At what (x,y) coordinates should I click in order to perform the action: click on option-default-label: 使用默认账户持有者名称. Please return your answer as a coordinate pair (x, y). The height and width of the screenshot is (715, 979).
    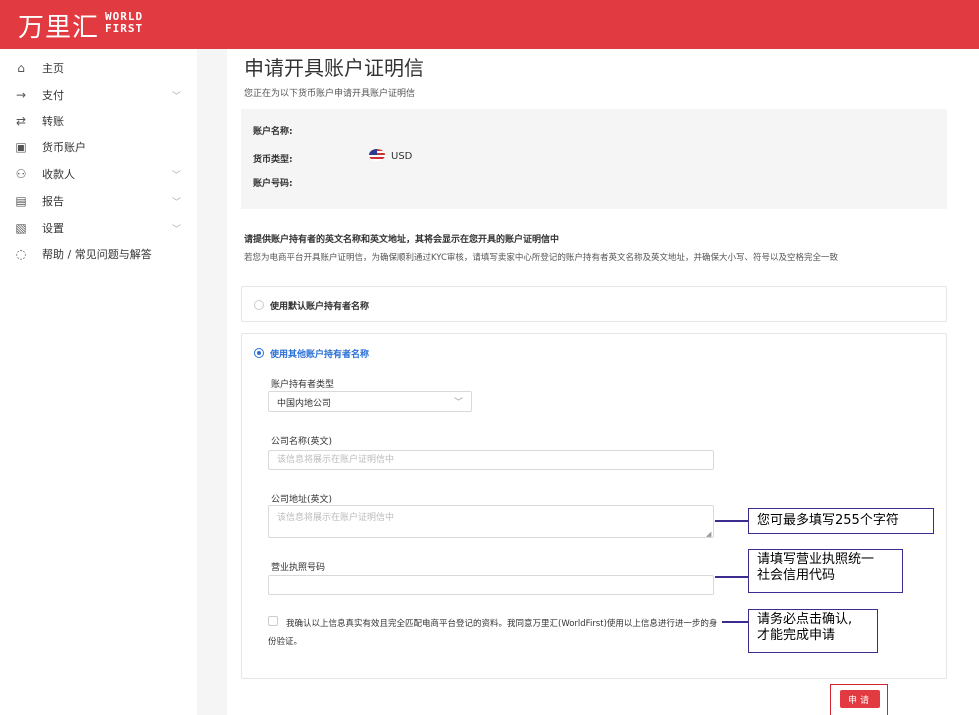
    Looking at the image, I should click on (320, 307).